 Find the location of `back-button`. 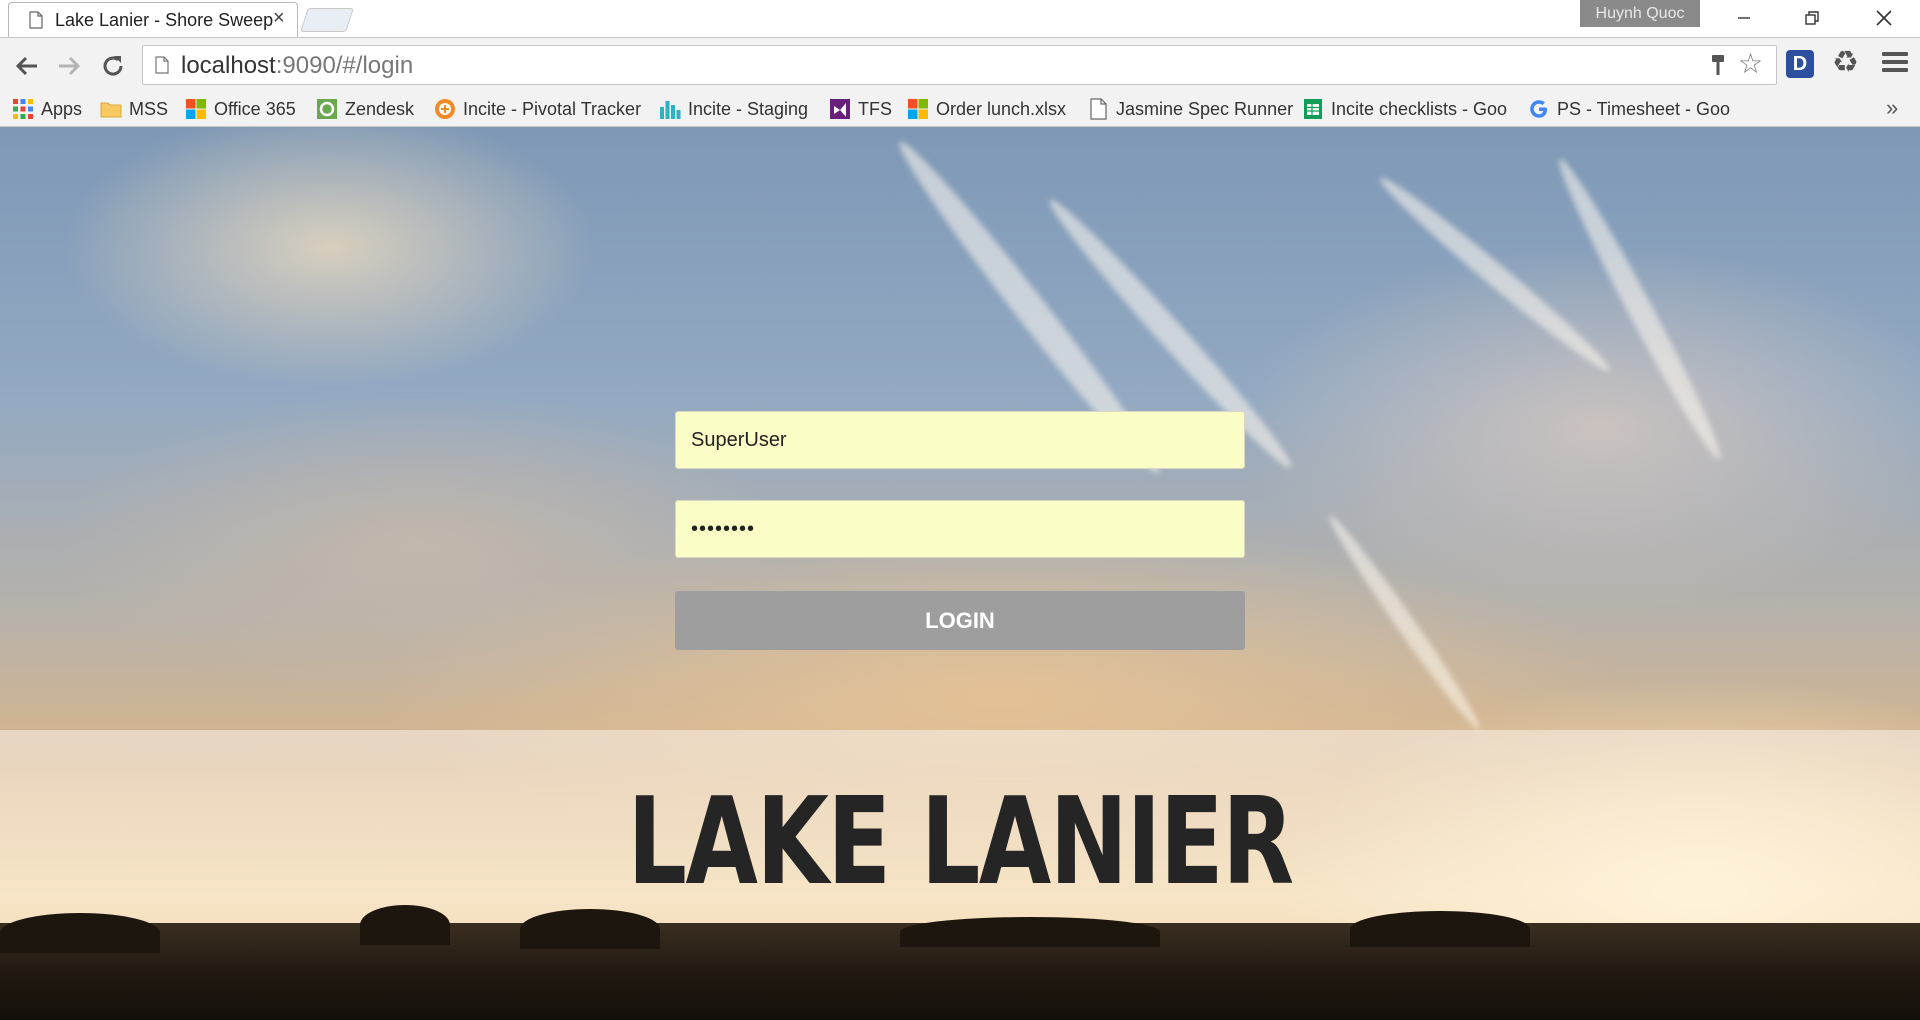

back-button is located at coordinates (27, 66).